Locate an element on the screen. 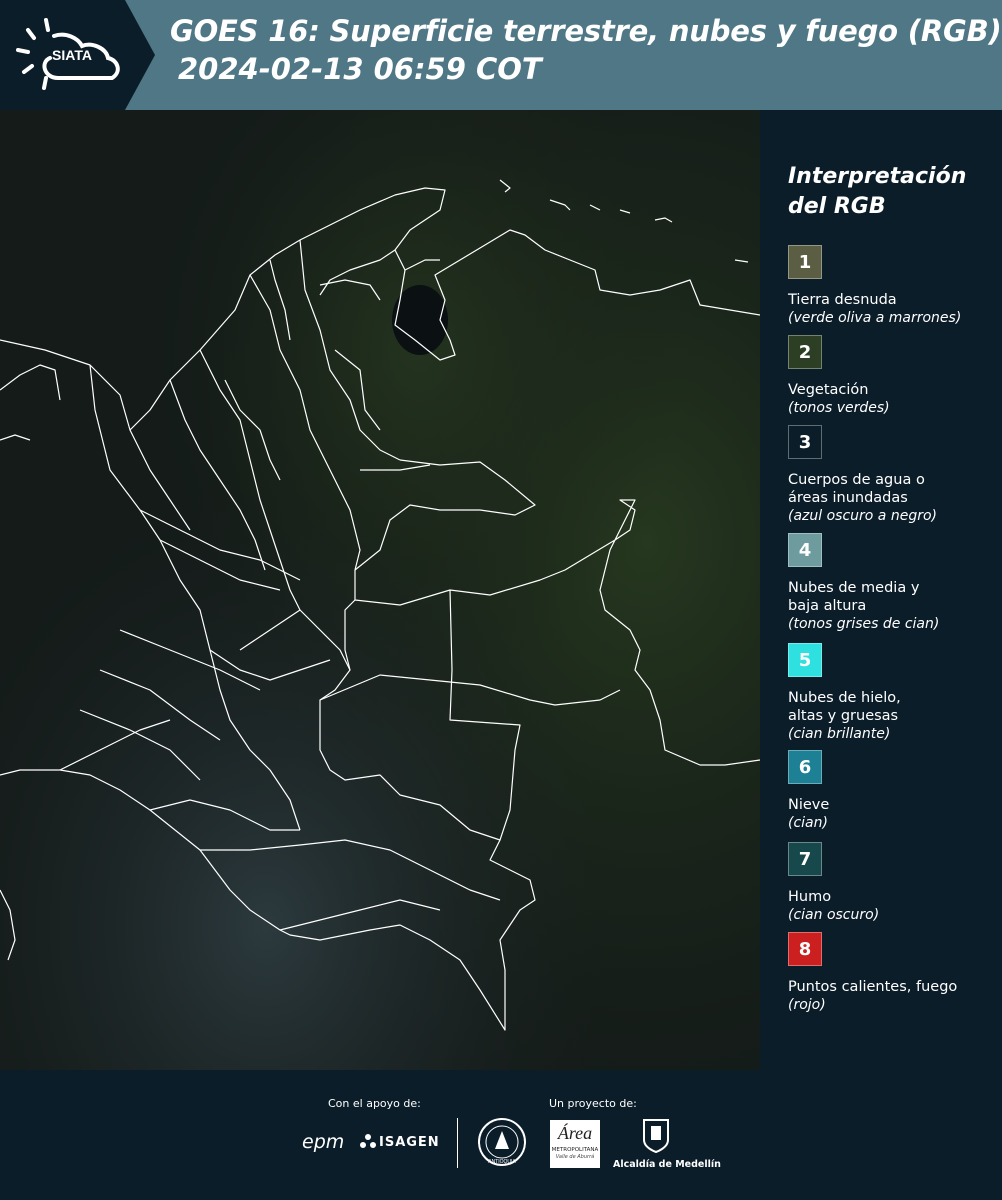  legend-swatch-7: 7 is located at coordinates (805, 859).